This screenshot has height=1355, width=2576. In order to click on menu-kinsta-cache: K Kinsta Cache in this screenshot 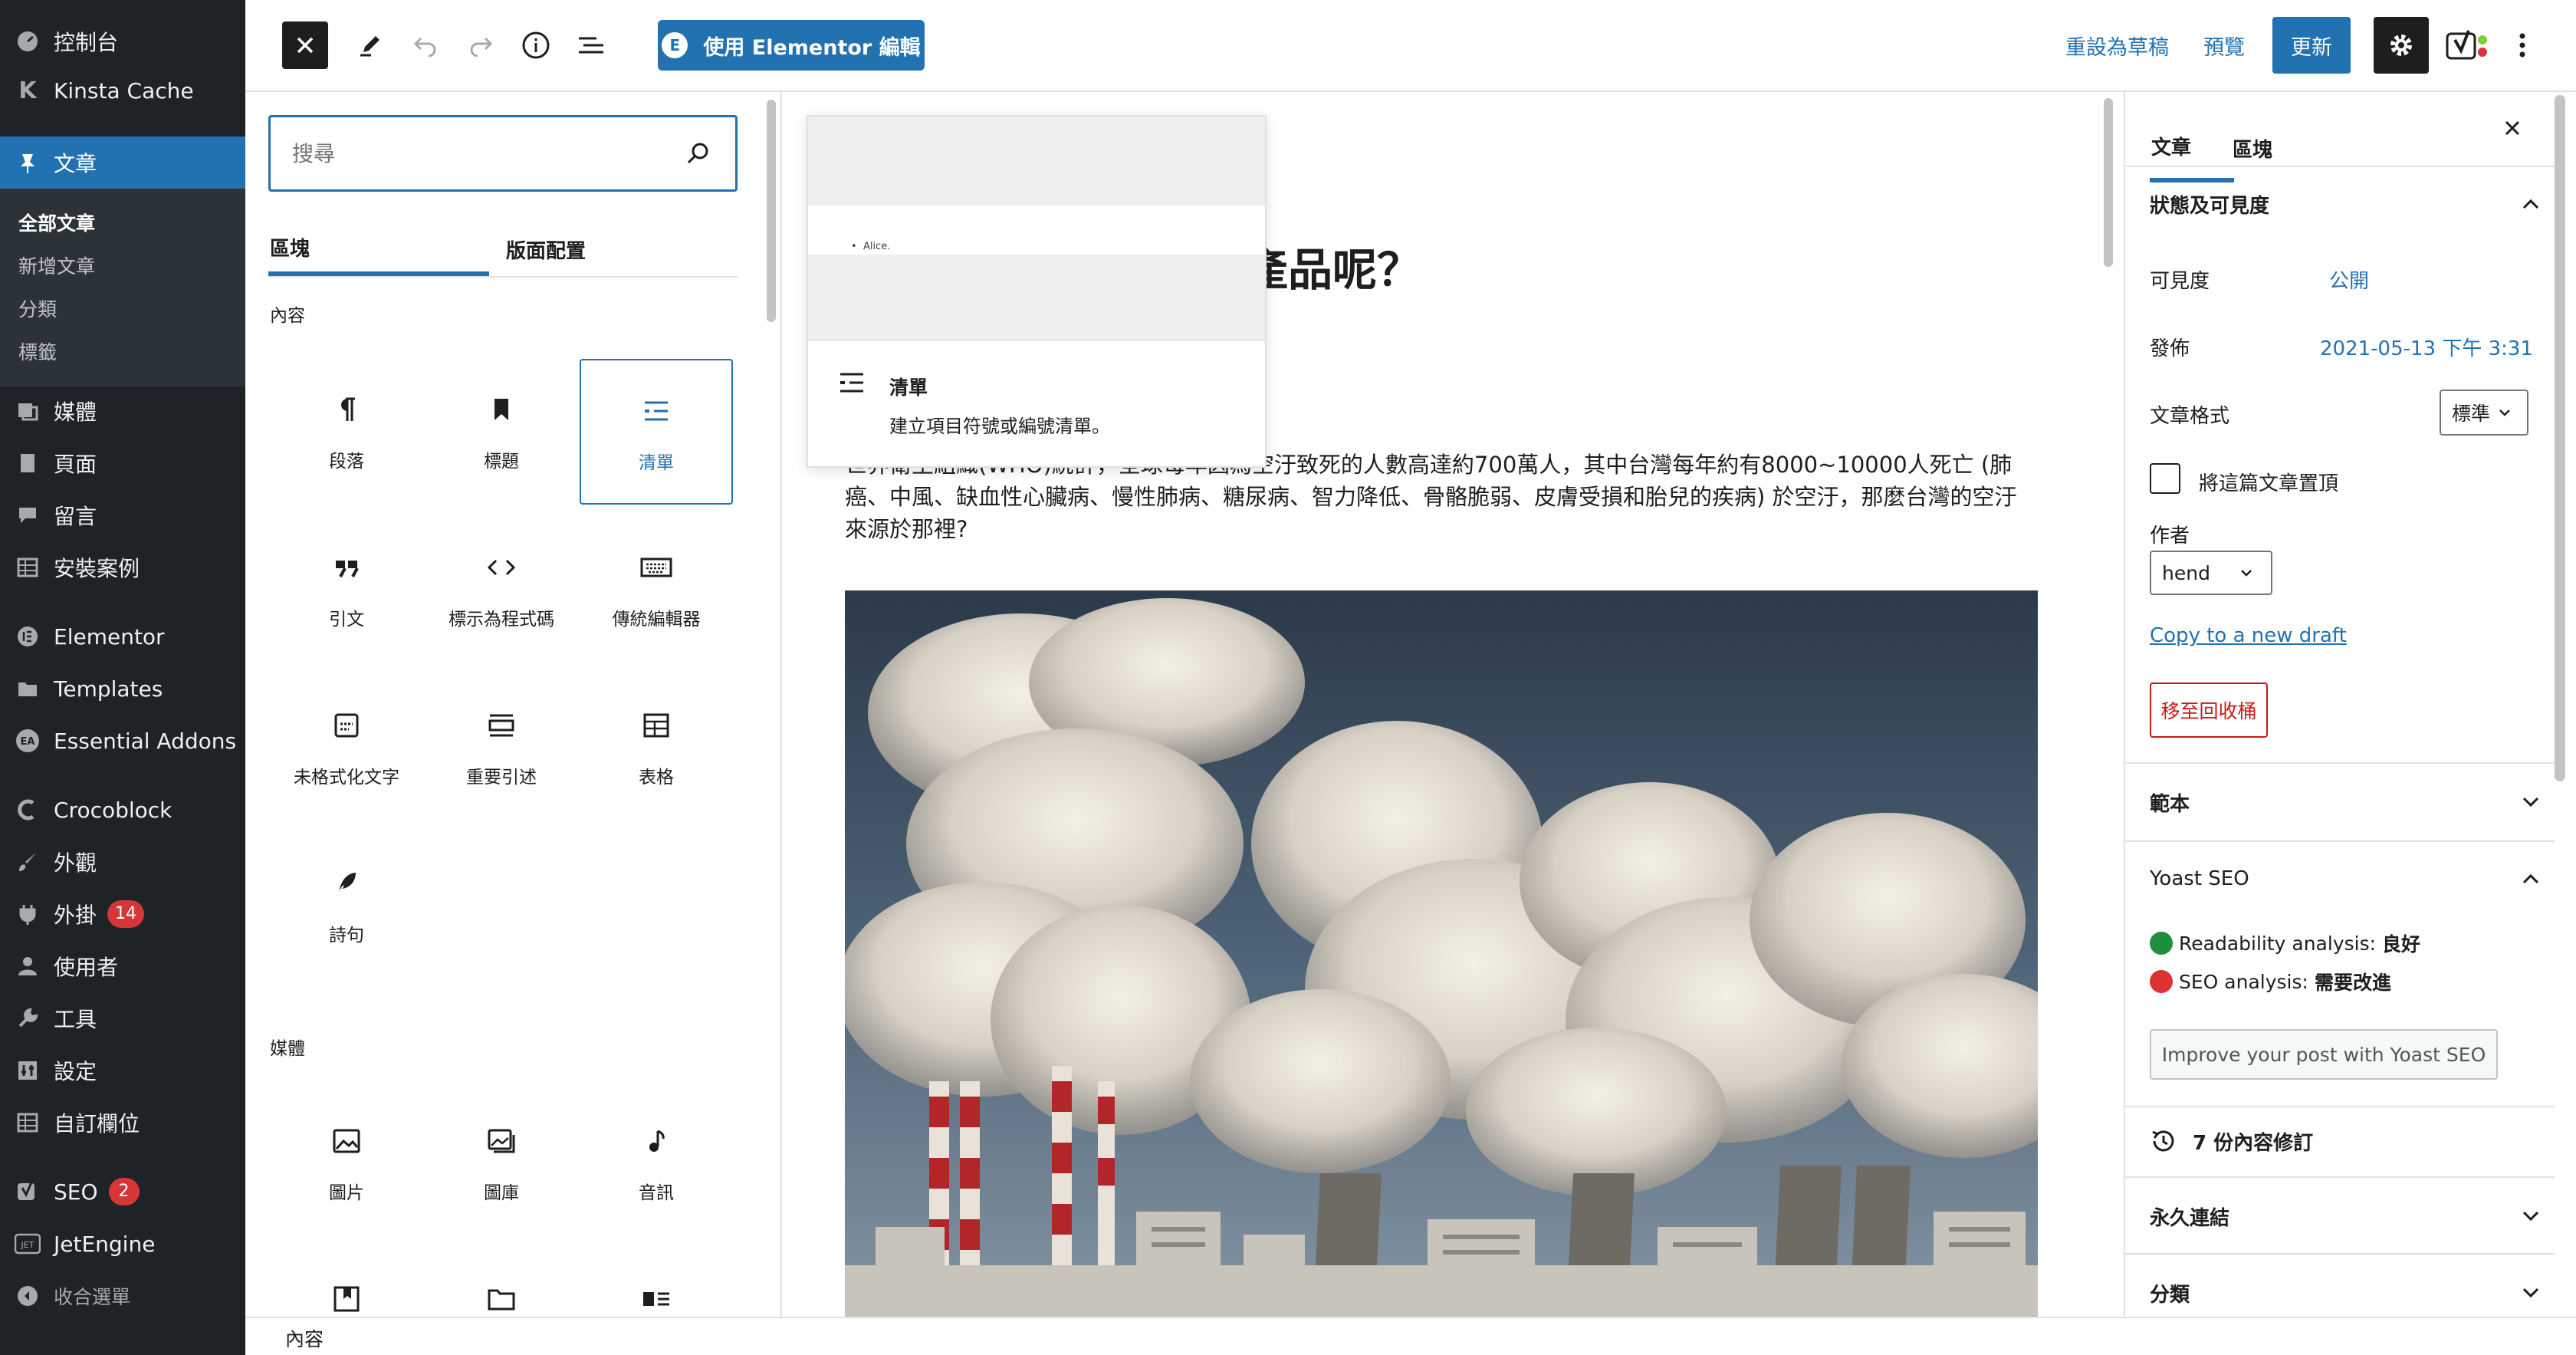, I will do `click(123, 90)`.